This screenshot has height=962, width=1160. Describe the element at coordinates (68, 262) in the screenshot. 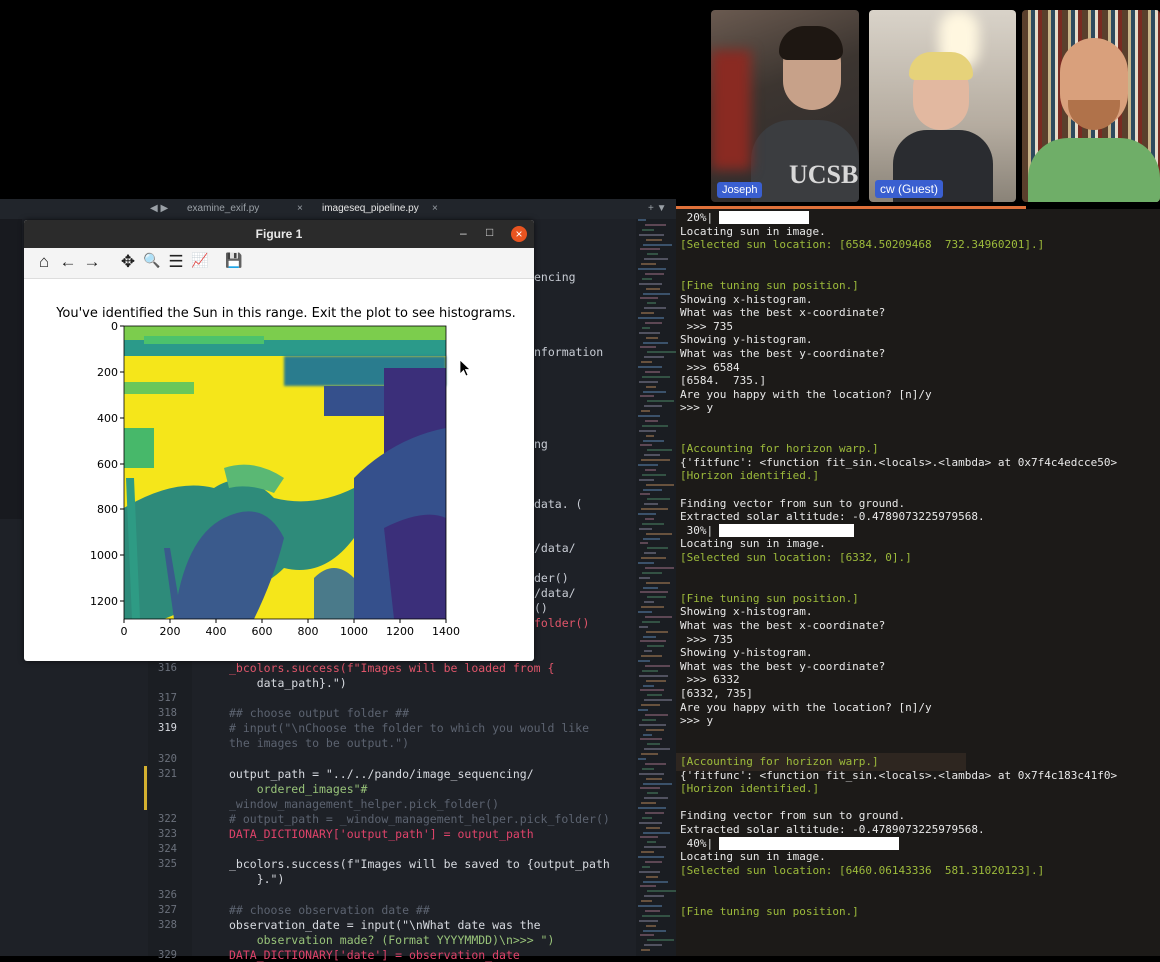

I see `back-icon: ←` at that location.